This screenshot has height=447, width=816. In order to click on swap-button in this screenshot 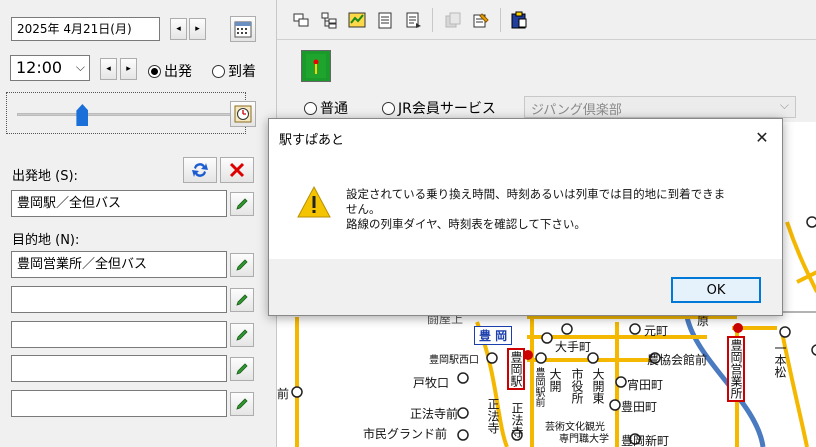, I will do `click(200, 170)`.